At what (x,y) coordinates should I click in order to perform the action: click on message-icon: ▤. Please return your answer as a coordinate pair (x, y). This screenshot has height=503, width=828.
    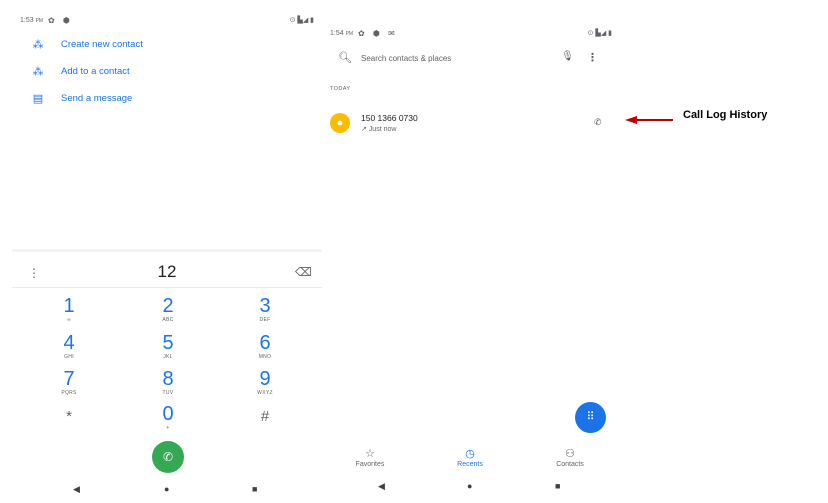
    Looking at the image, I should click on (38, 98).